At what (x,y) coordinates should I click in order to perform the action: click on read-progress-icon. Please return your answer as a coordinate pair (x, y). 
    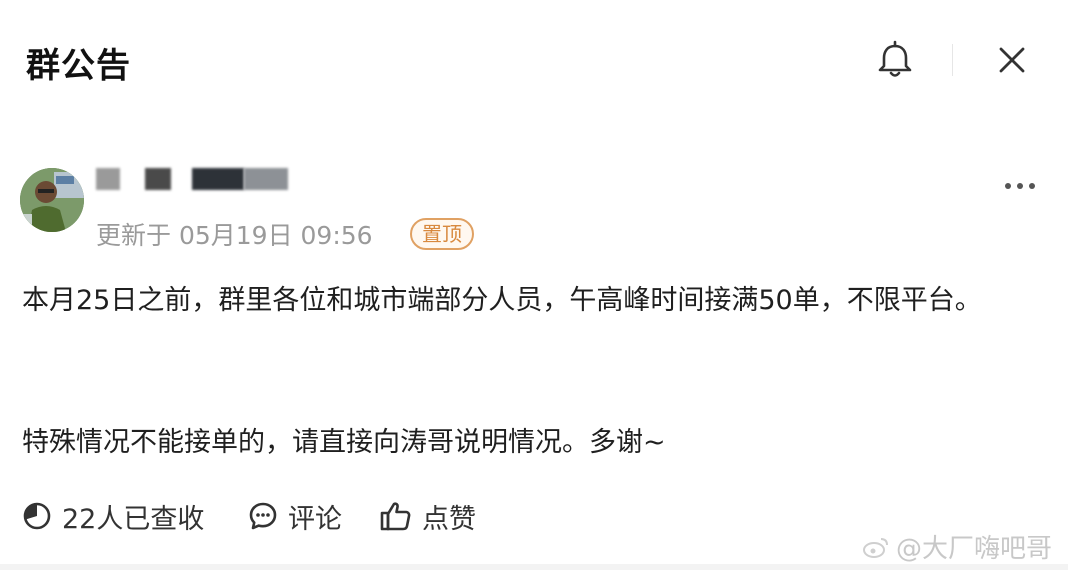
    Looking at the image, I should click on (37, 516).